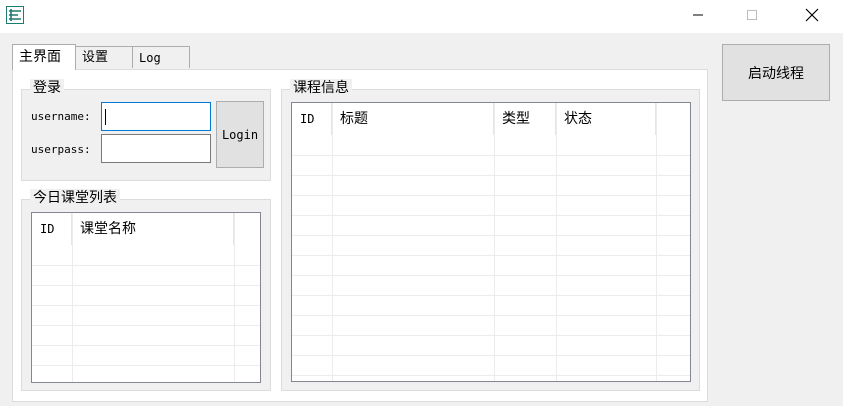  Describe the element at coordinates (105, 117) in the screenshot. I see `text-caret` at that location.